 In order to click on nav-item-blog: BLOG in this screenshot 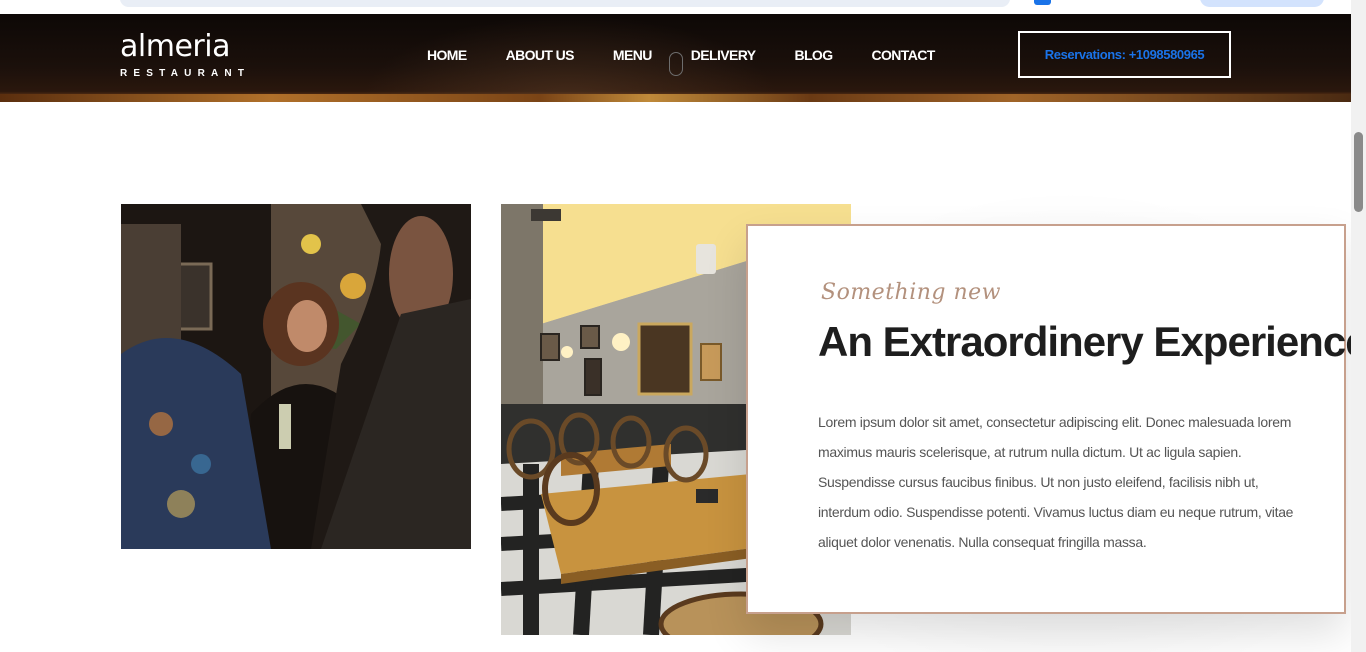, I will do `click(813, 55)`.